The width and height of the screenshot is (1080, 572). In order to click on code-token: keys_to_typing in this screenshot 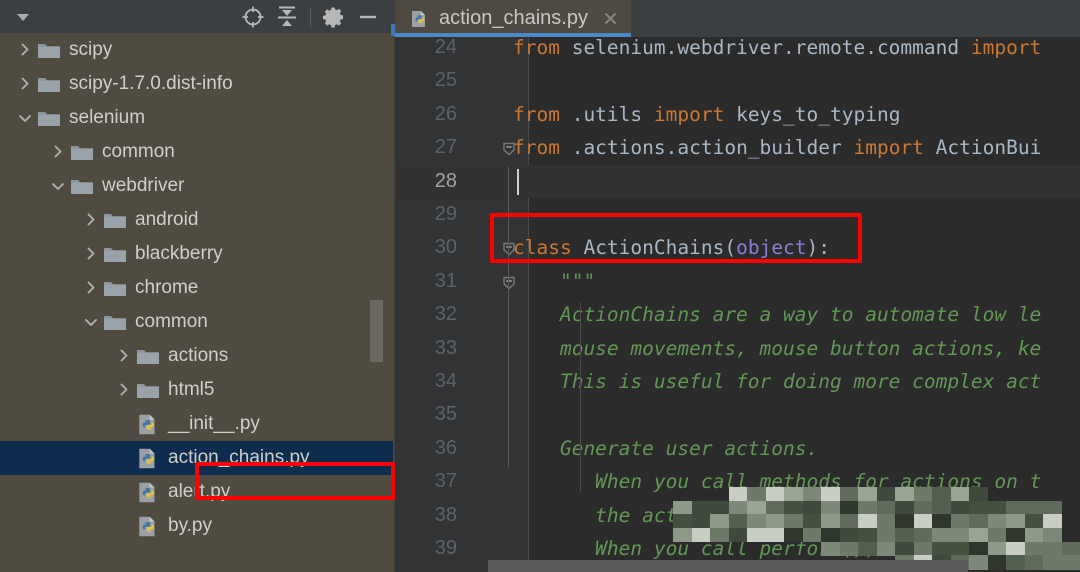, I will do `click(818, 114)`.